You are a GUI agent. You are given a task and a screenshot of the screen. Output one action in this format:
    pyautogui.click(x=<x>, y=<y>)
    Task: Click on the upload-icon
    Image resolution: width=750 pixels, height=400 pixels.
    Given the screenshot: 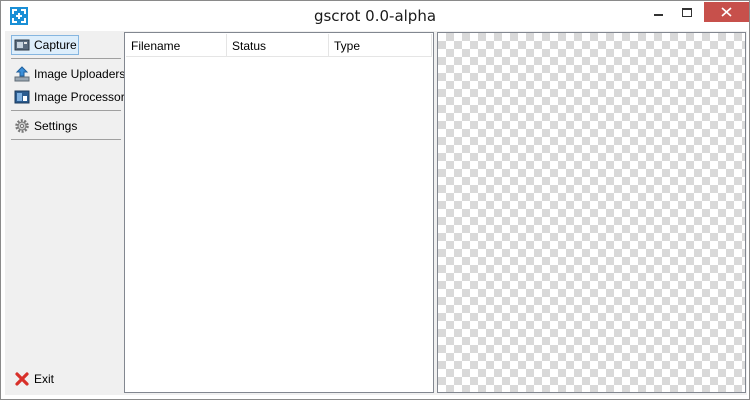 What is the action you would take?
    pyautogui.click(x=22, y=74)
    